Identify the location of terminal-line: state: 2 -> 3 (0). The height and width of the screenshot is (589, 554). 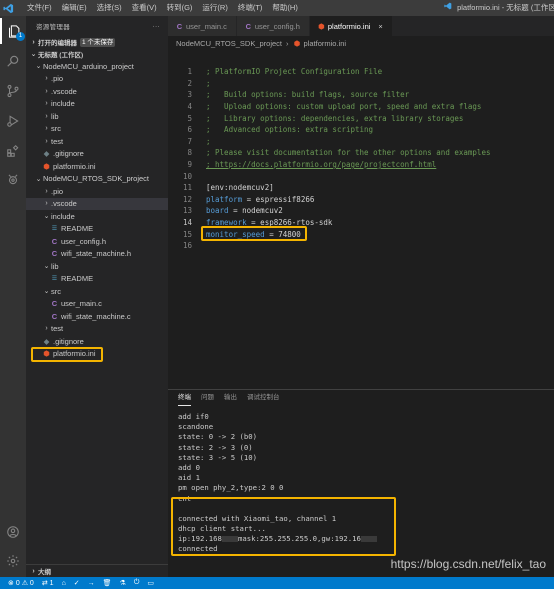
(363, 448).